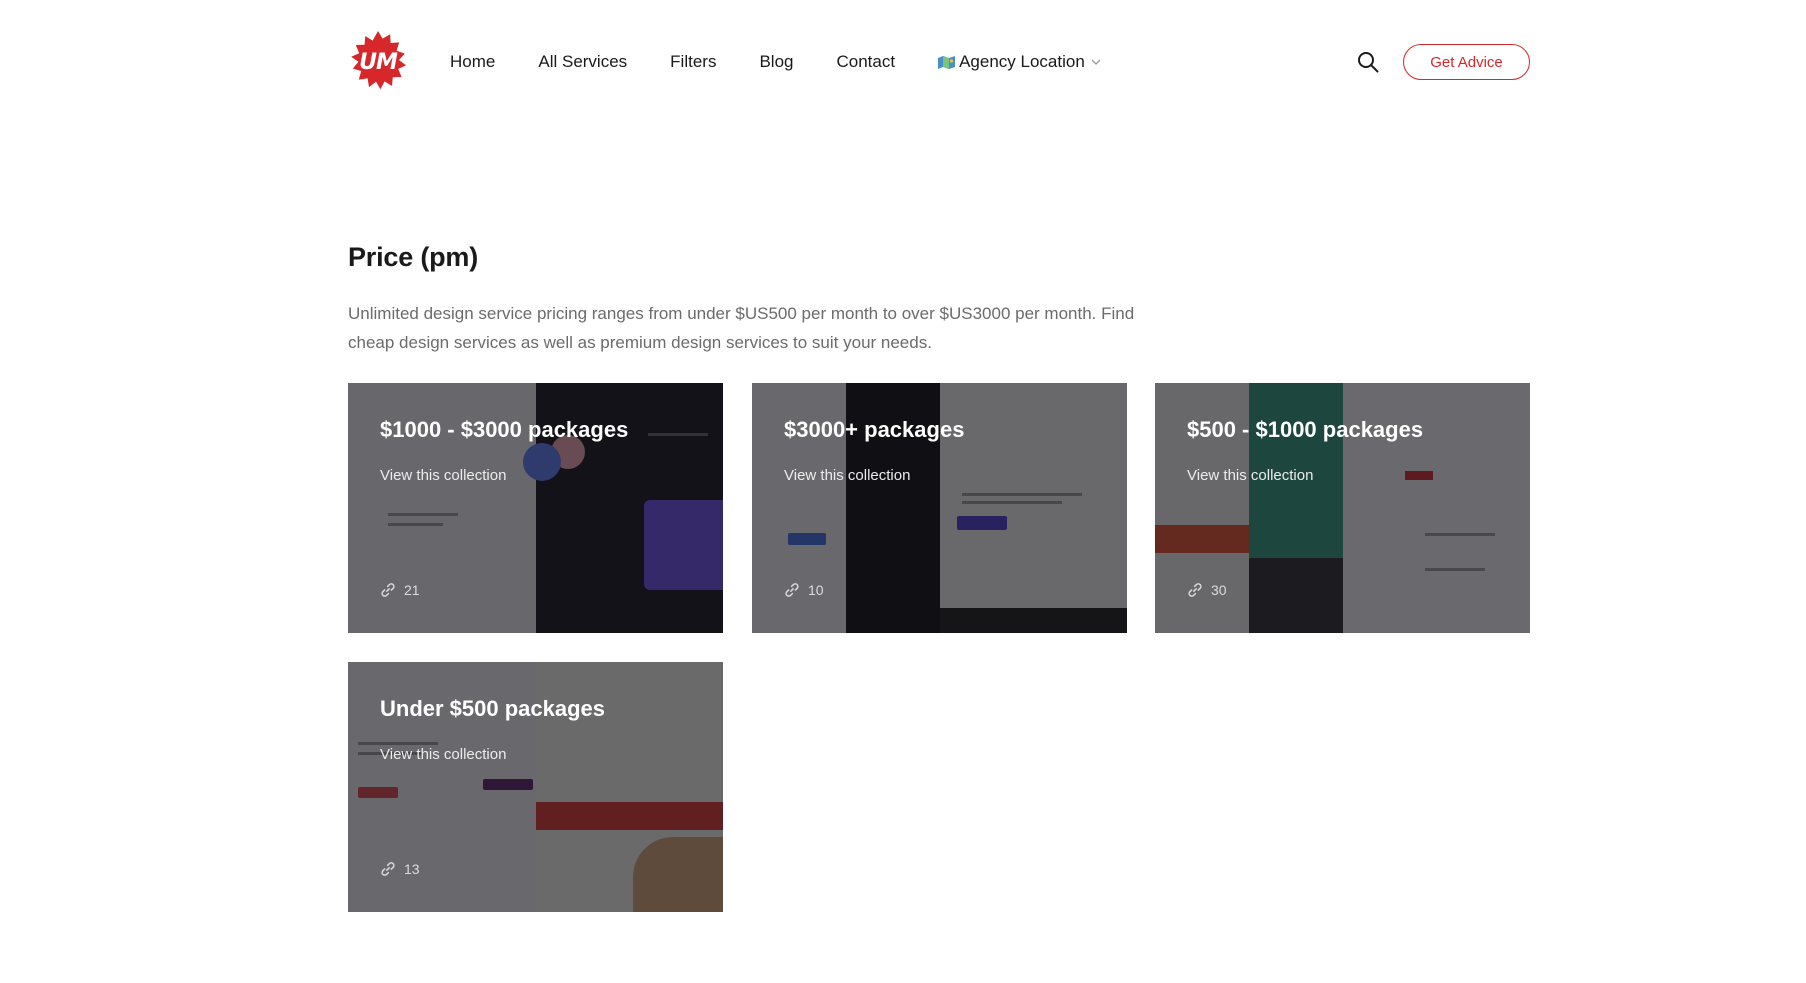 The image size is (1806, 983). What do you see at coordinates (493, 708) in the screenshot?
I see `card-title: Under $500 packages` at bounding box center [493, 708].